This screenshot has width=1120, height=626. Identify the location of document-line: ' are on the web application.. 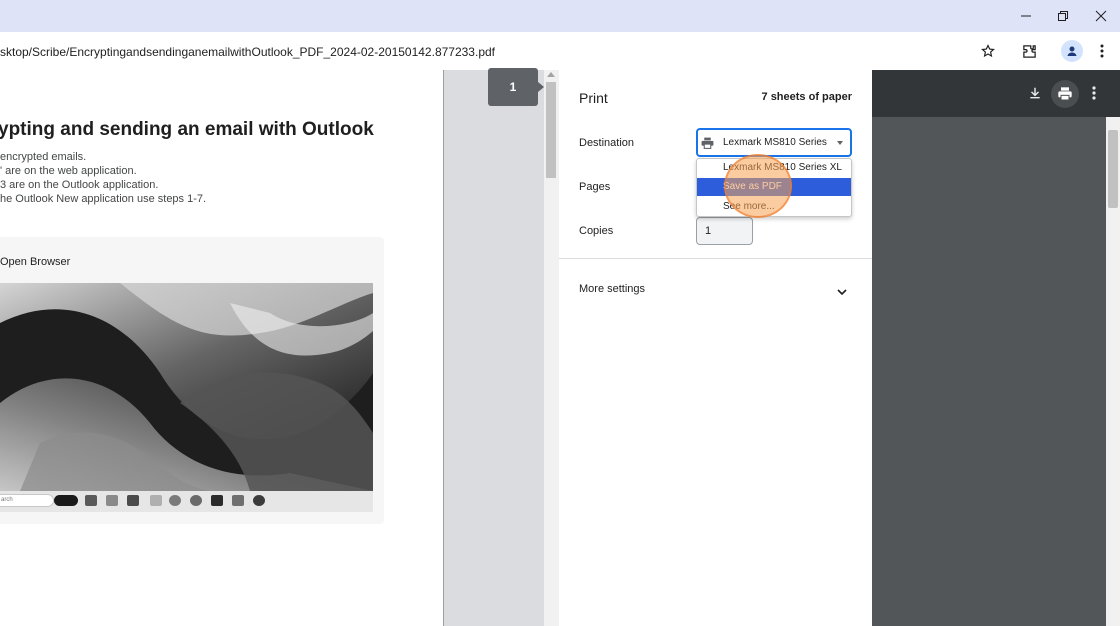
(68, 171).